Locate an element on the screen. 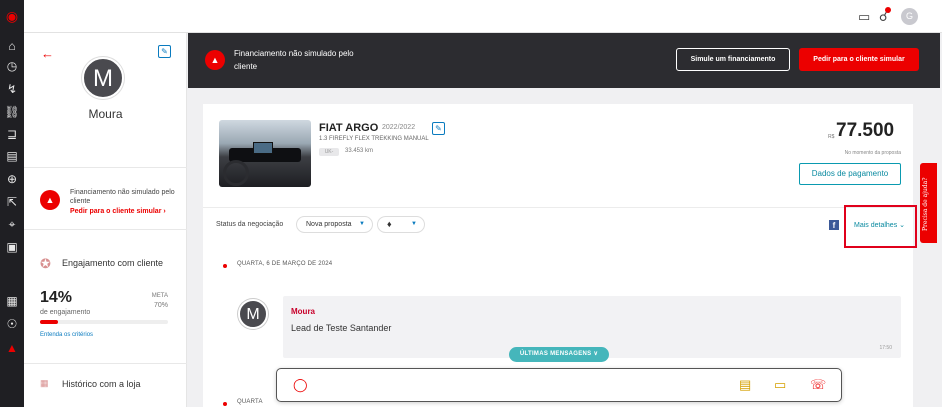 This screenshot has height=407, width=942. engagement-title: Engajamento com cliente is located at coordinates (113, 263).